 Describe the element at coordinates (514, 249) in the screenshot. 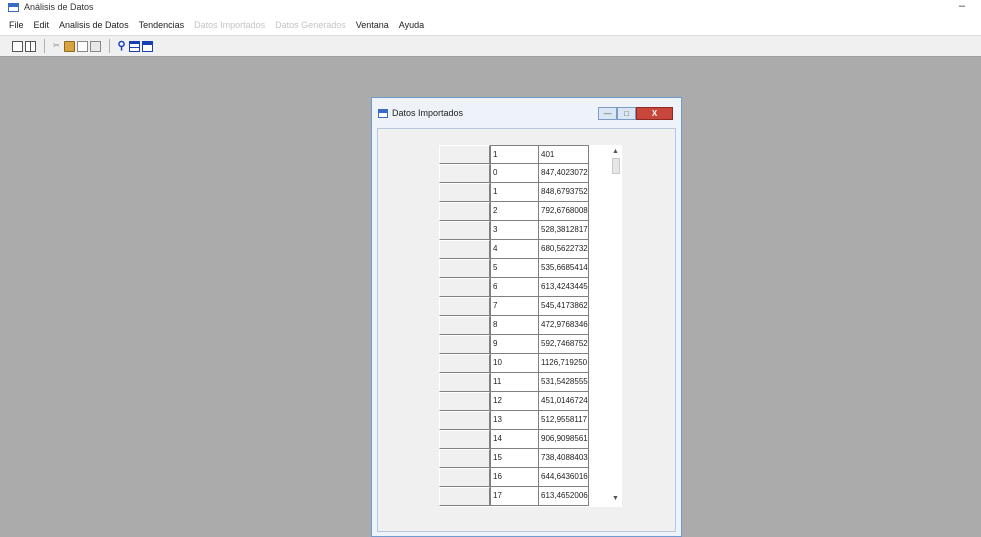

I see `index-cell: 4` at that location.